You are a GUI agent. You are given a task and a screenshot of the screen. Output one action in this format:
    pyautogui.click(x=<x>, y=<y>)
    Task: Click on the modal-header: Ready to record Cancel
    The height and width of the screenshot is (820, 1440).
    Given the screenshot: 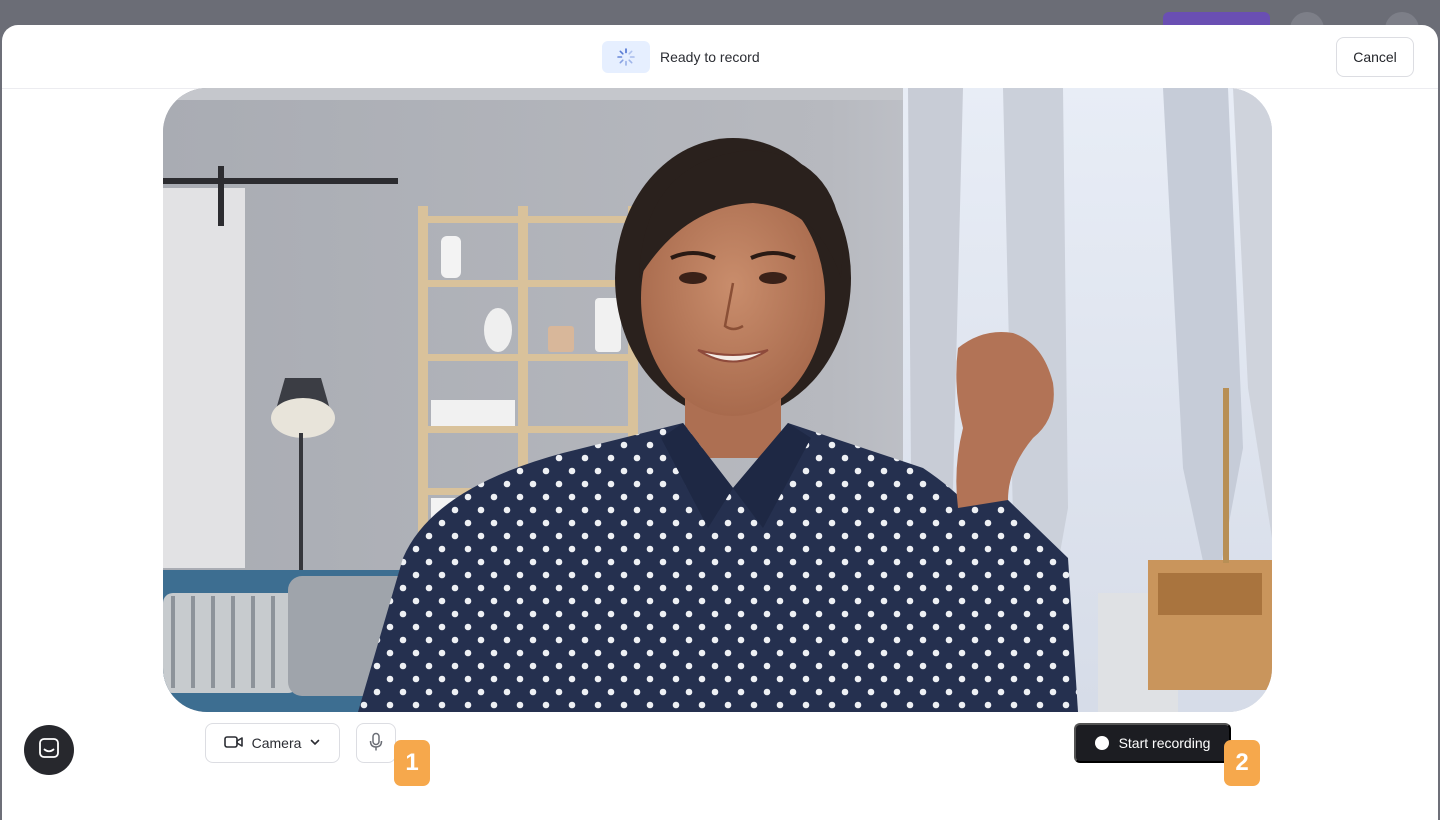 What is the action you would take?
    pyautogui.click(x=720, y=57)
    